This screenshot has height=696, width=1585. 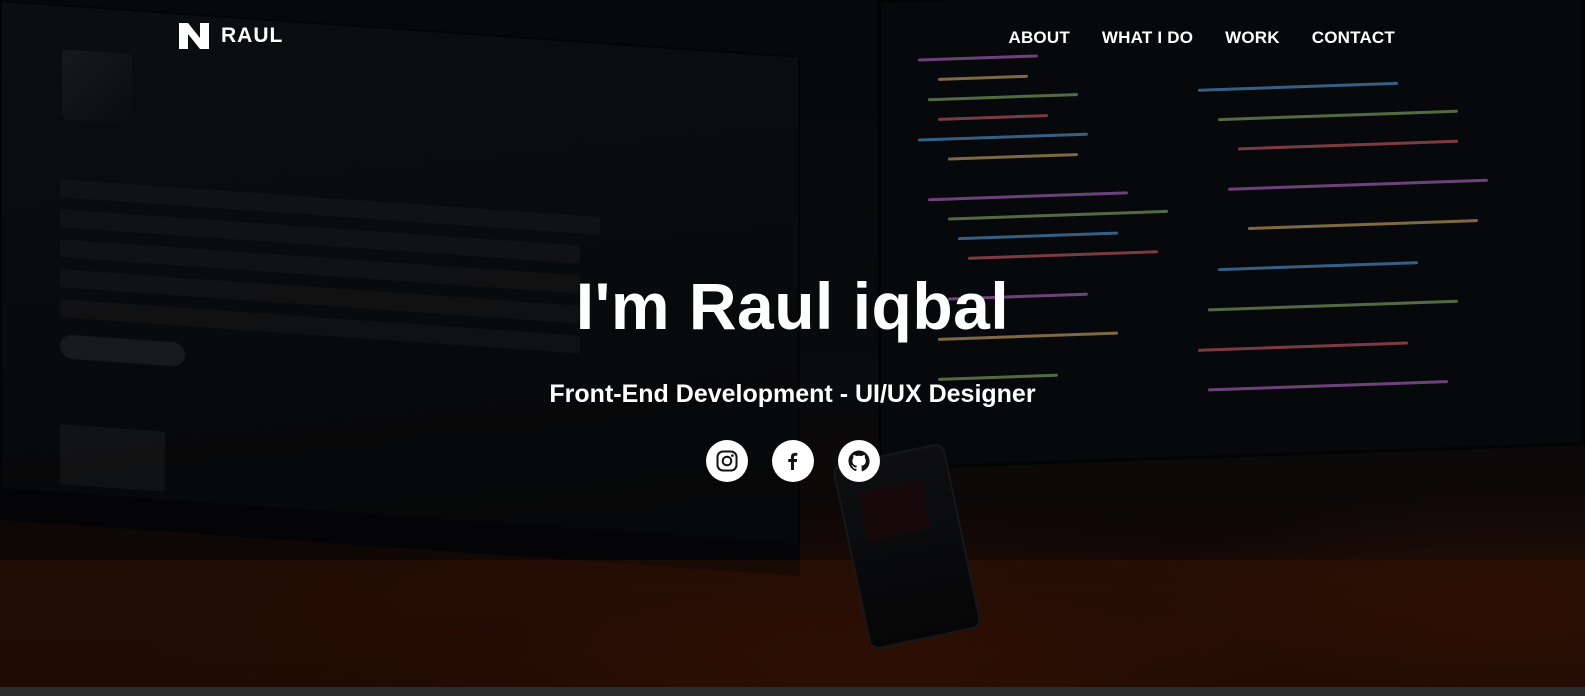 I want to click on hero-title: I'm Raul iqbal, so click(x=792, y=306).